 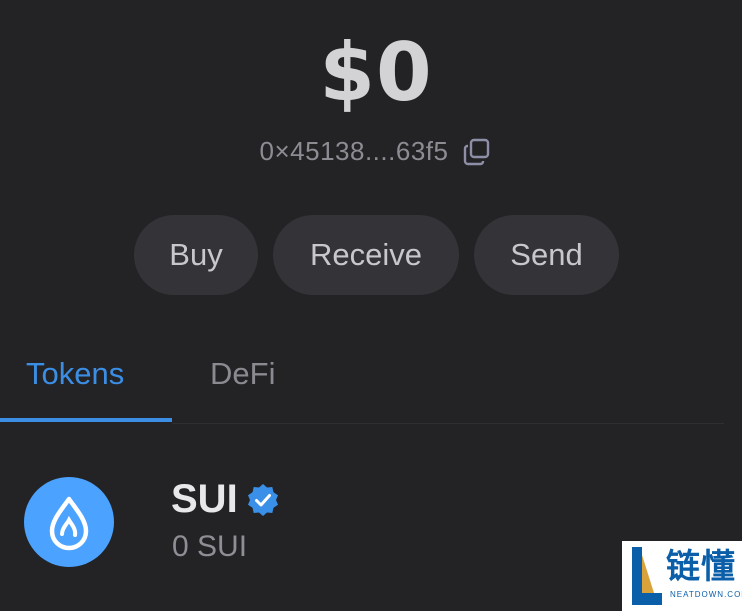 I want to click on watermark-logo: 链懂 NEATDOWN.COM, so click(x=682, y=576).